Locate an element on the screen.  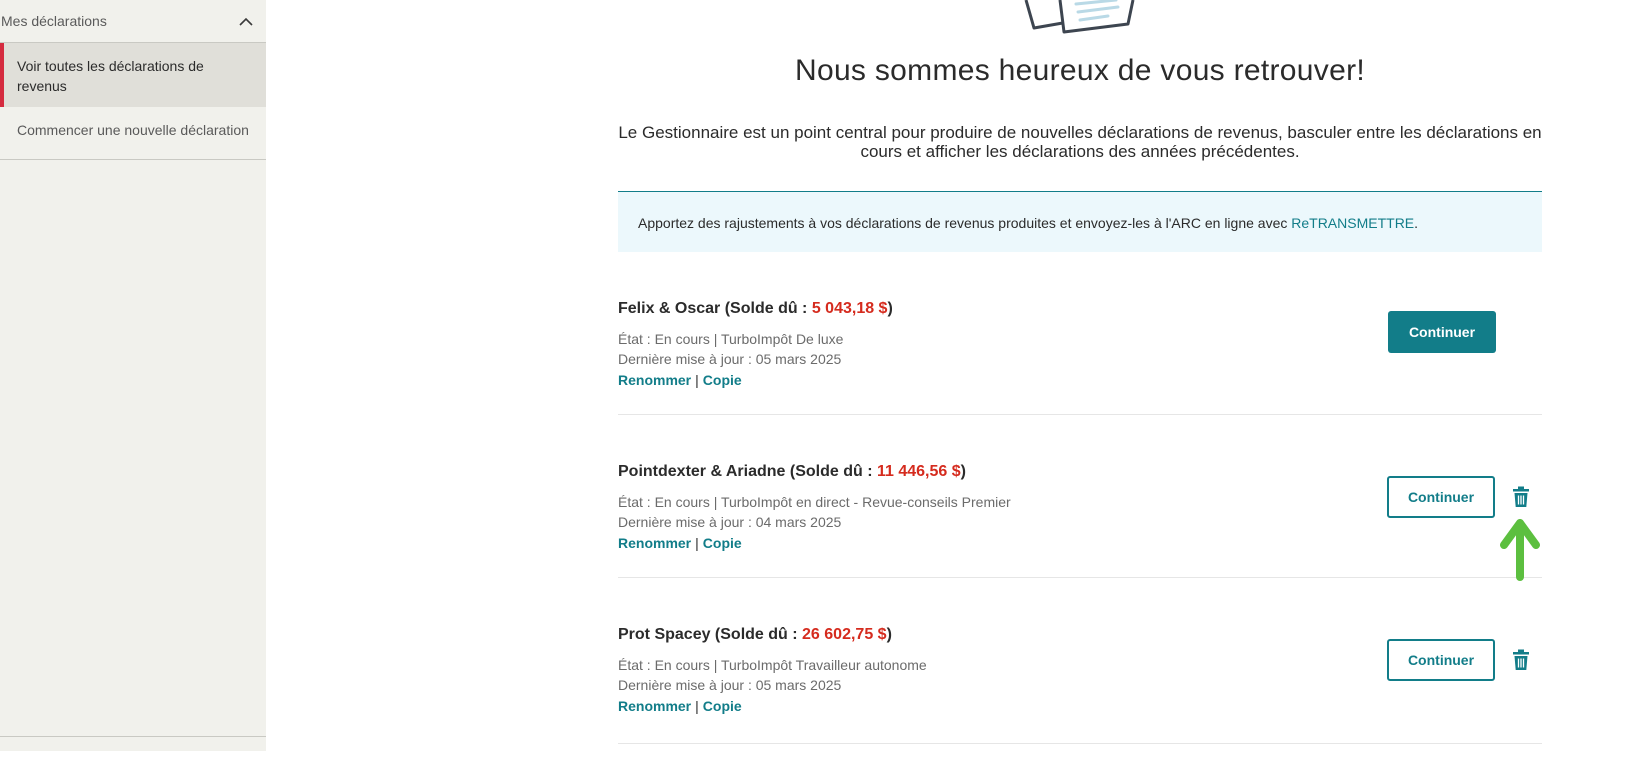
page-title: Nous sommes heureux de vous retrouver! is located at coordinates (1080, 70).